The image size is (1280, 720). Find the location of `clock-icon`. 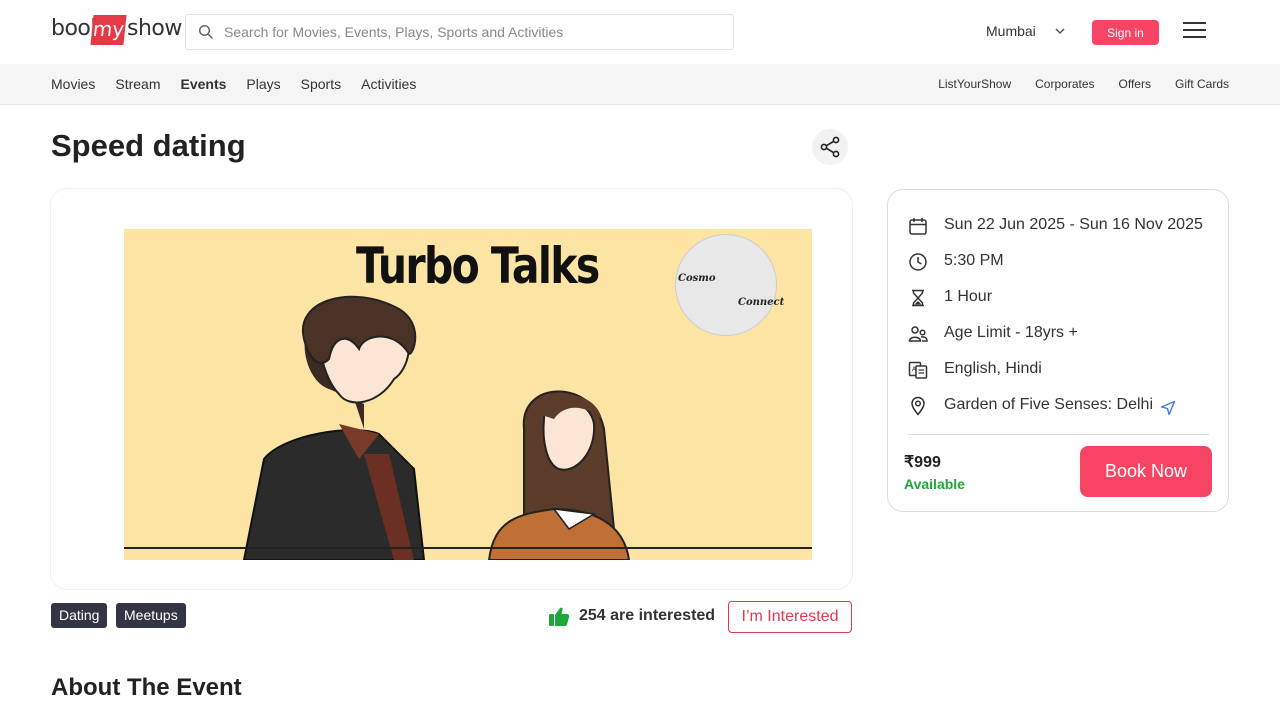

clock-icon is located at coordinates (918, 262).